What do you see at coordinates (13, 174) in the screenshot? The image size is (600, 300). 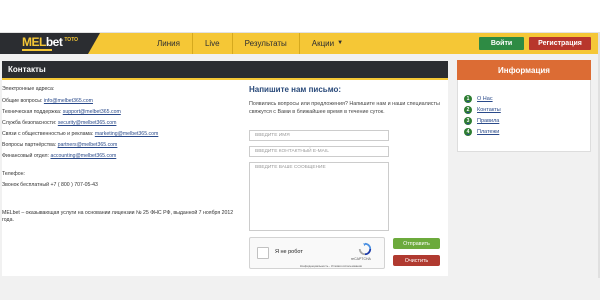 I see `phone-heading: Телефон:` at bounding box center [13, 174].